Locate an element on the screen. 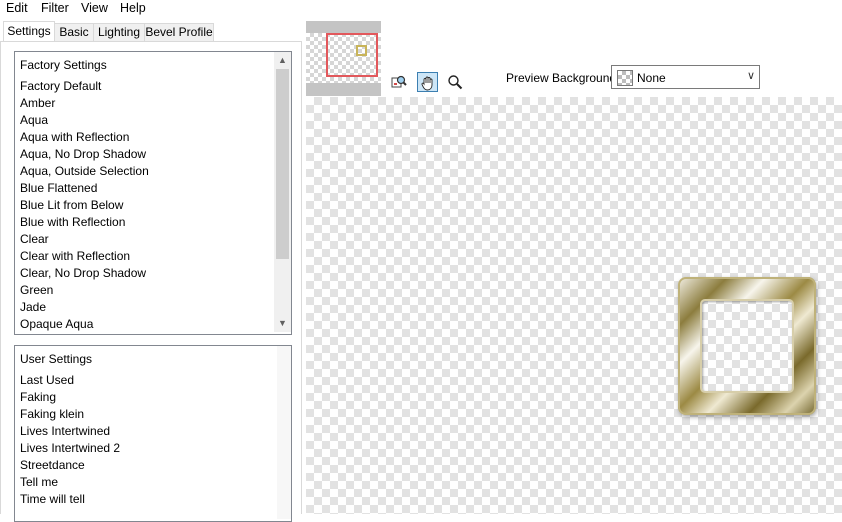 The width and height of the screenshot is (842, 522). list-item: Blue Lit from Below is located at coordinates (71, 205).